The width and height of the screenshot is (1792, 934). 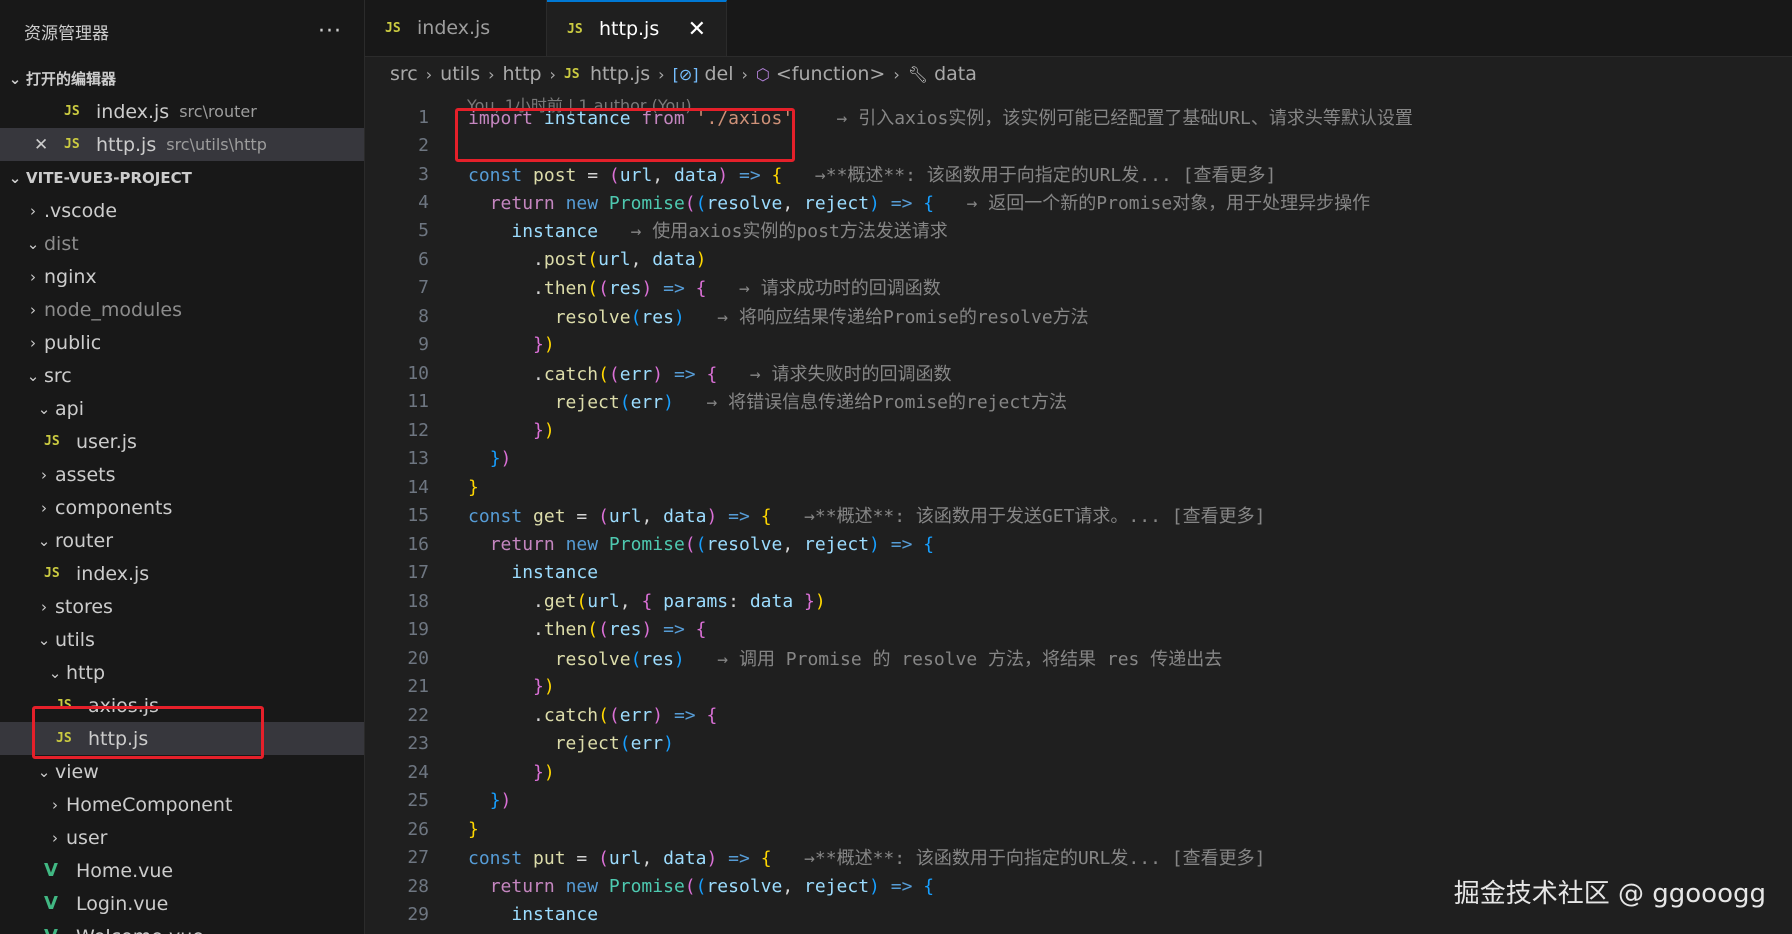 I want to click on line-number: 17, so click(x=418, y=572).